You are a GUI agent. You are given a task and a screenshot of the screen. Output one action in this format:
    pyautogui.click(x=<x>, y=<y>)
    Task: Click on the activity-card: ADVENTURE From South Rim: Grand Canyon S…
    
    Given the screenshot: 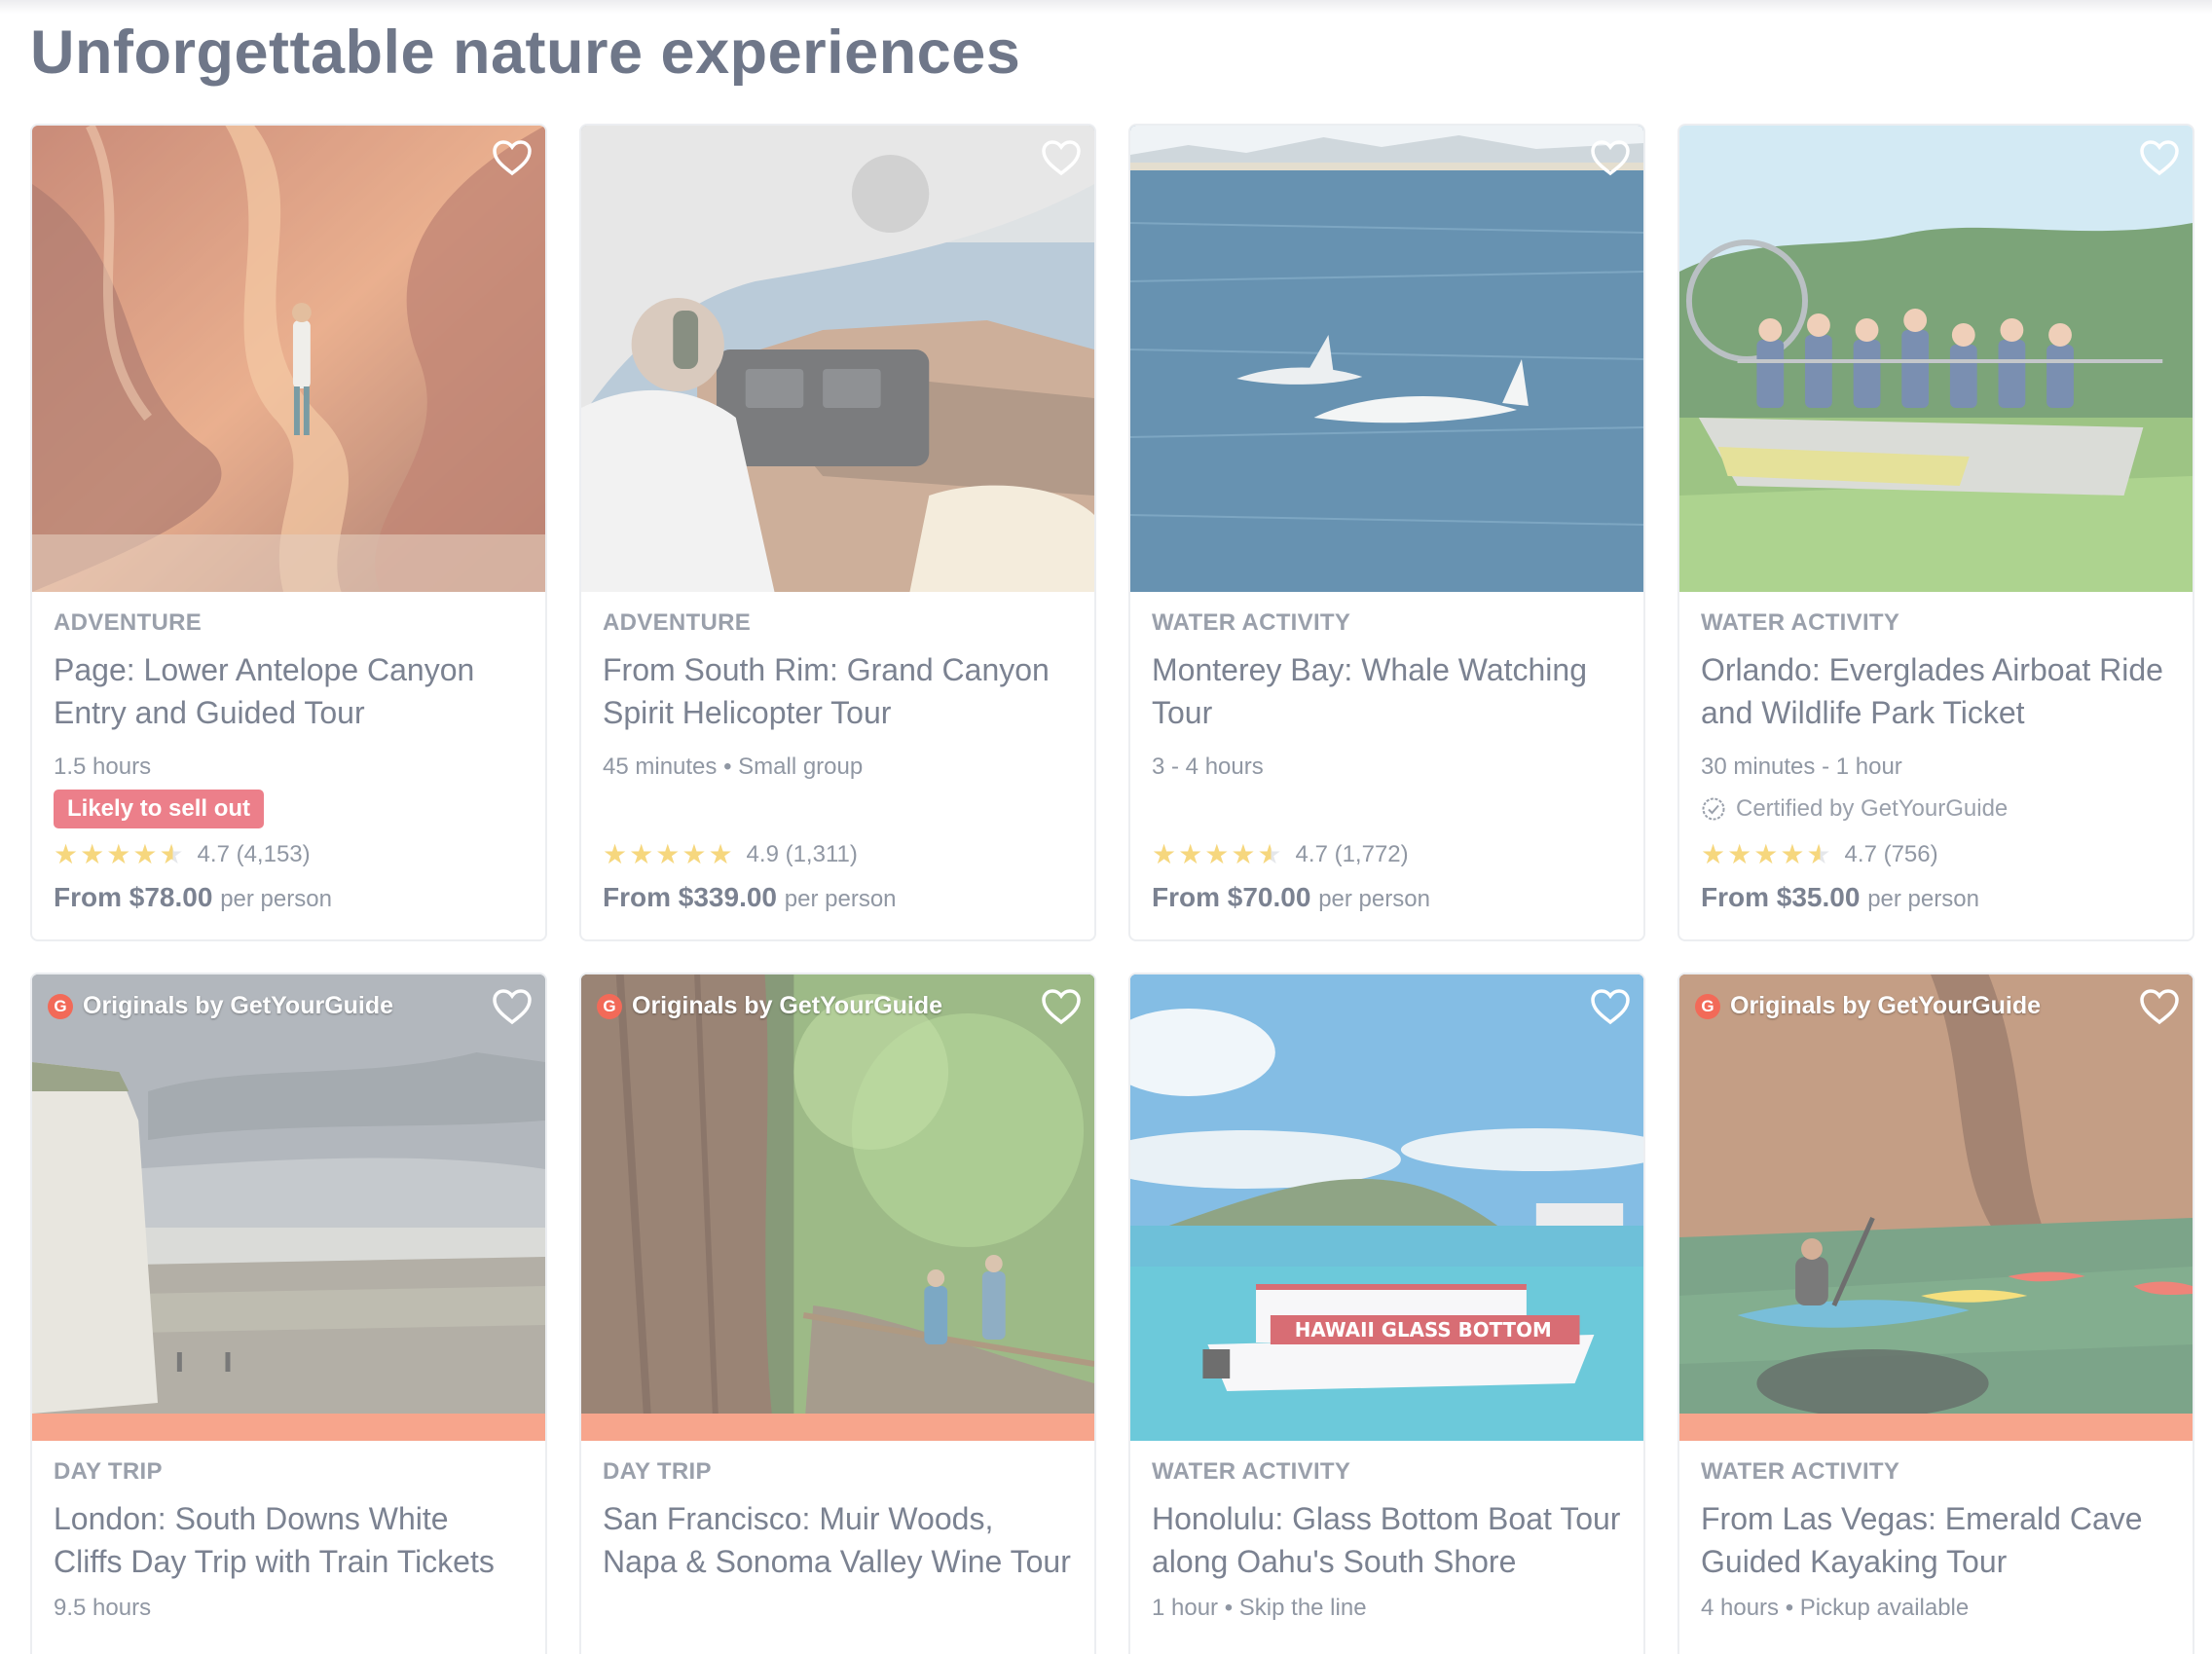 What is the action you would take?
    pyautogui.click(x=837, y=532)
    